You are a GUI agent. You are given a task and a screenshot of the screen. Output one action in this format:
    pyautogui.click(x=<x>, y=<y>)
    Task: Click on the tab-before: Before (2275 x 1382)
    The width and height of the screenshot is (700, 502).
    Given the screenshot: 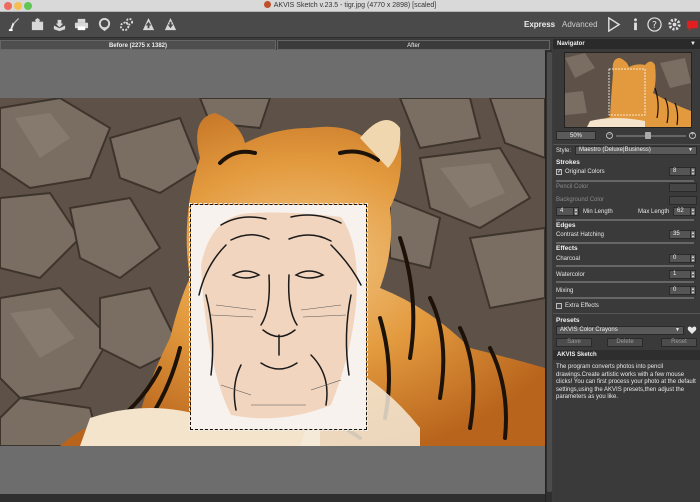 What is the action you would take?
    pyautogui.click(x=138, y=45)
    